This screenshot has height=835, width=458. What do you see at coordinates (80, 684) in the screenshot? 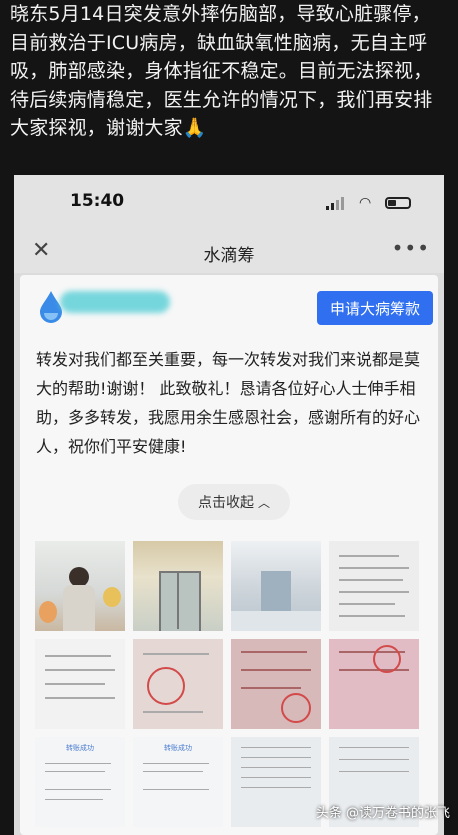
I see `photo-diagnosis-form` at bounding box center [80, 684].